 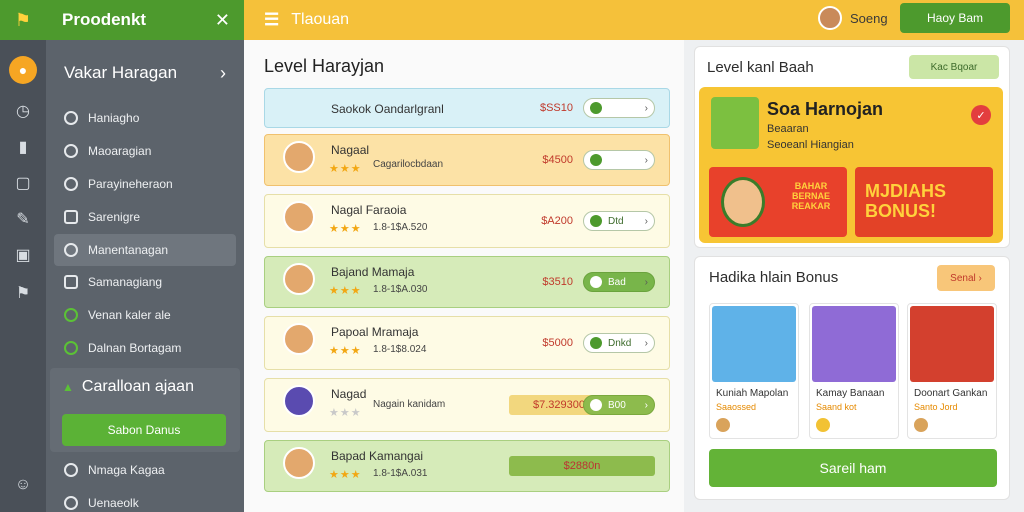 I want to click on tree-icon: ▲, so click(x=68, y=387).